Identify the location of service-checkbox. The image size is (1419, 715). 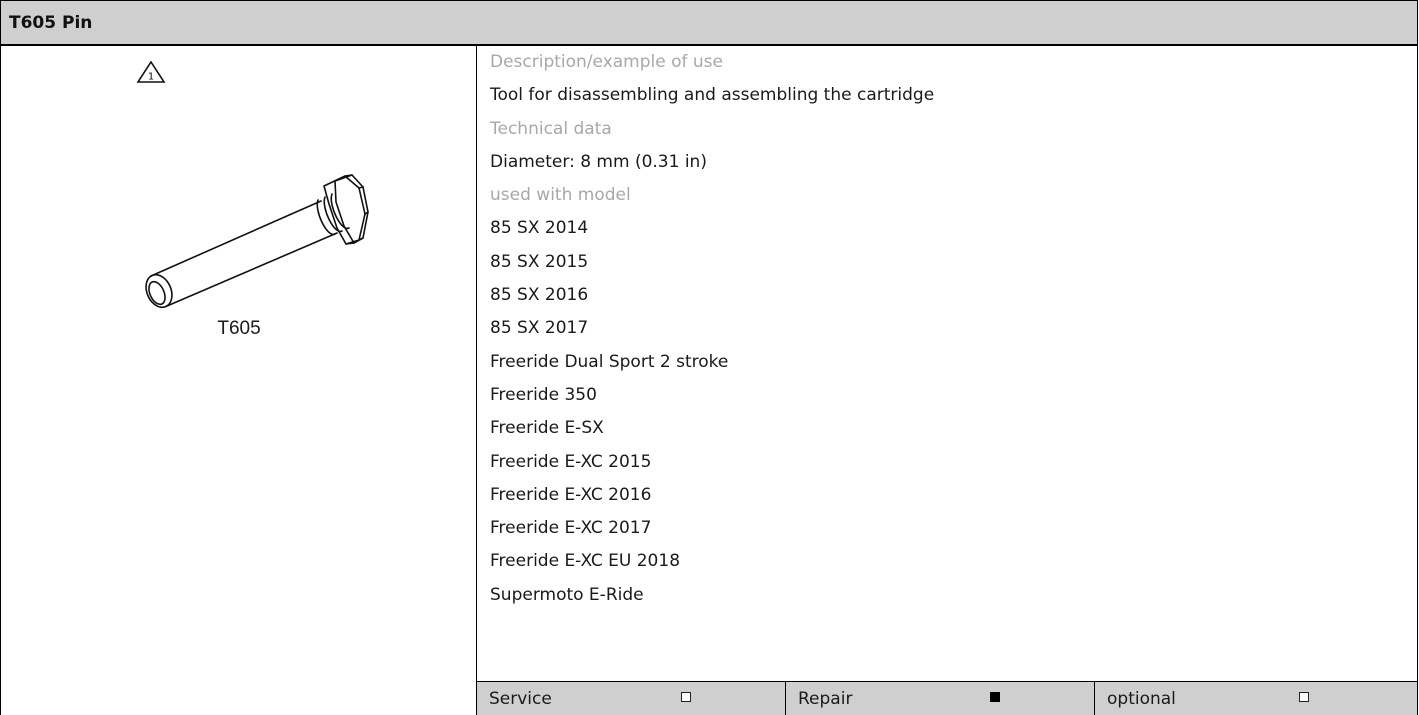
(686, 697).